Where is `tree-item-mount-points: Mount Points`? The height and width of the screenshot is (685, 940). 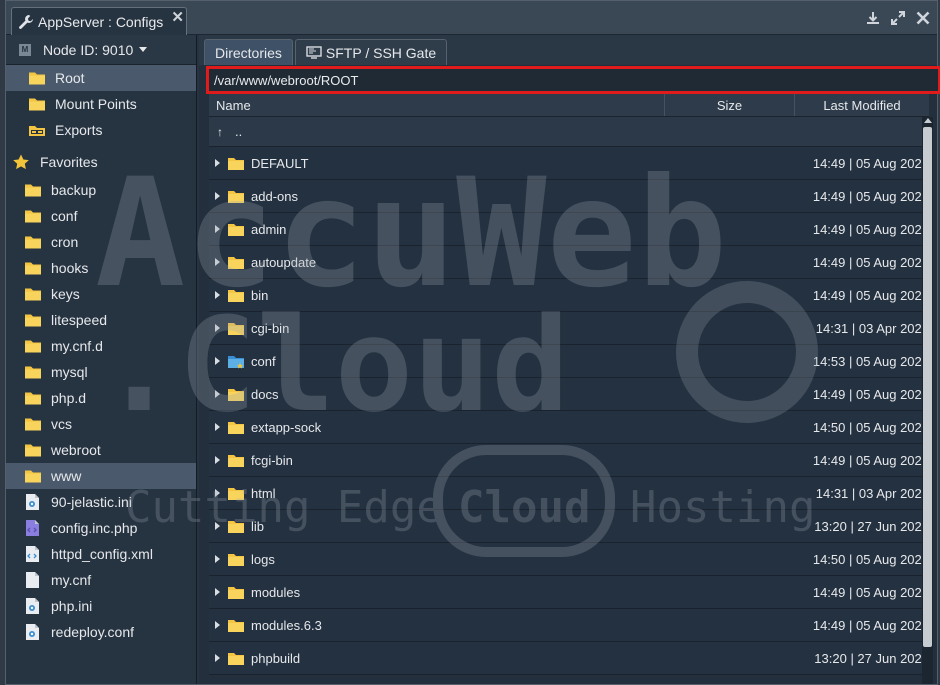
tree-item-mount-points: Mount Points is located at coordinates (101, 104).